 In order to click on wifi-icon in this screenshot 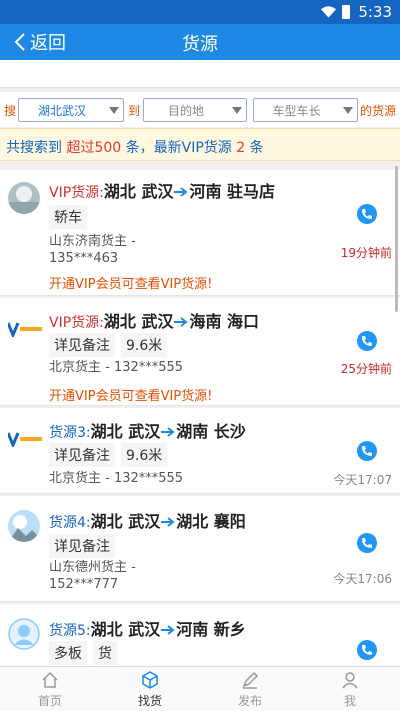, I will do `click(328, 12)`.